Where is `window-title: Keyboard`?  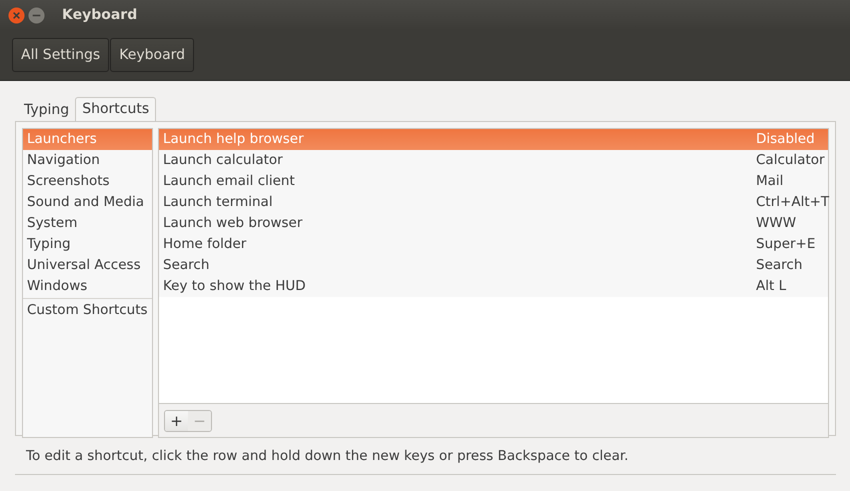 window-title: Keyboard is located at coordinates (100, 15).